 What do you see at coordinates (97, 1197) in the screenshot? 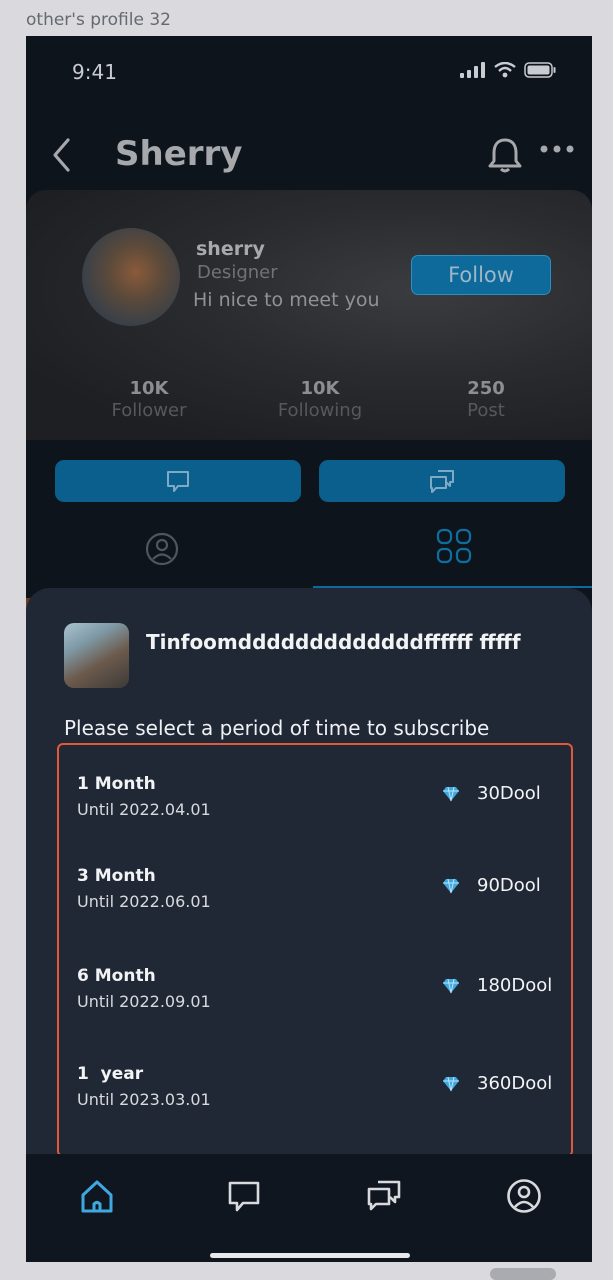
I see `home-icon` at bounding box center [97, 1197].